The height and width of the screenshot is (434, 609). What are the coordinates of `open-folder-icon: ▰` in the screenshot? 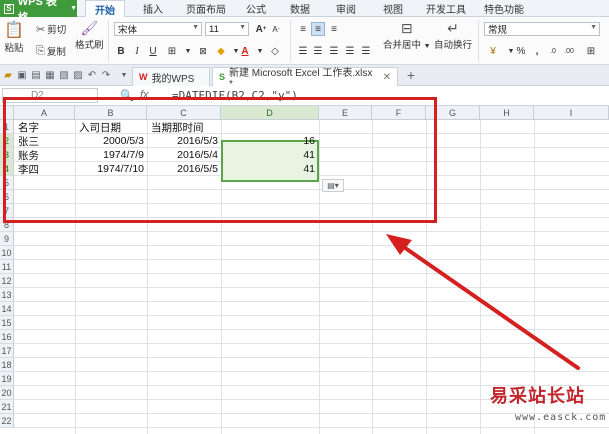 It's located at (8, 75).